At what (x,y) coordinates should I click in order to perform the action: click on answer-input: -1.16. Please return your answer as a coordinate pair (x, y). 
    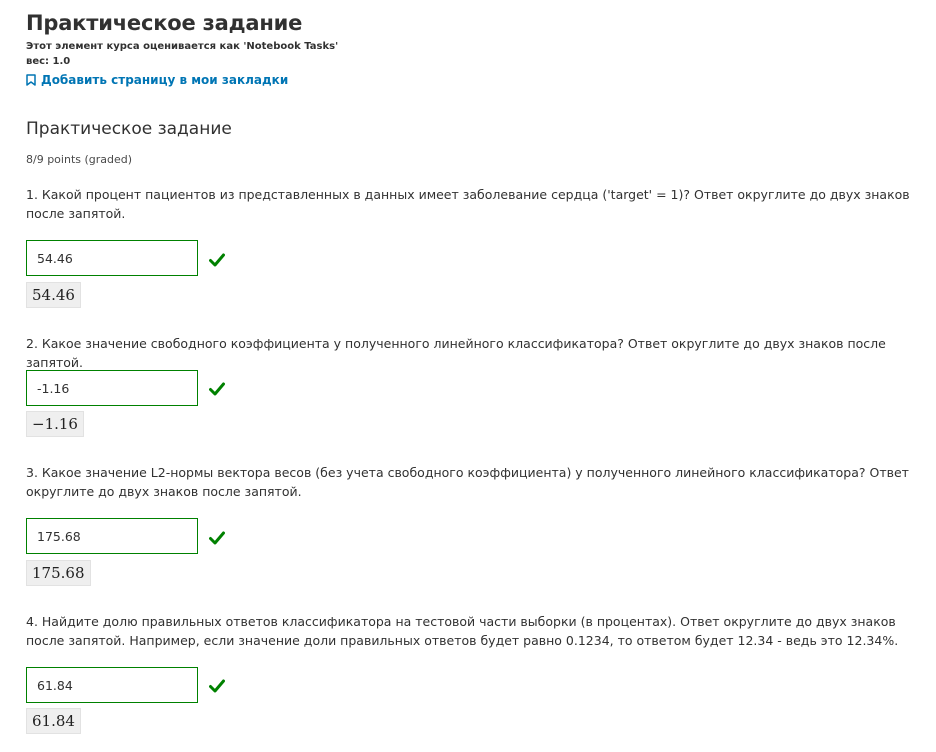
    Looking at the image, I should click on (112, 388).